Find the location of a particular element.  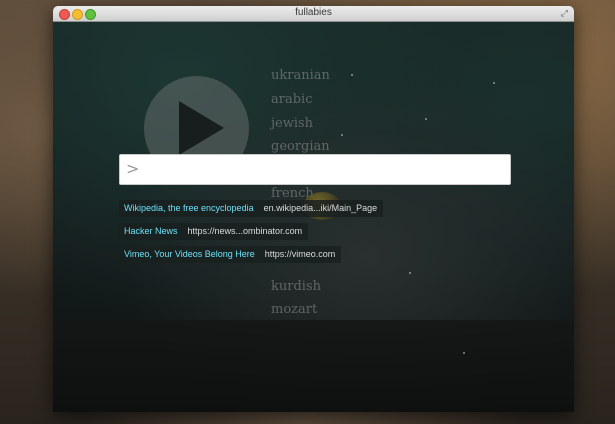

result-title: Vimeo, Your Videos Belong Here is located at coordinates (189, 254).